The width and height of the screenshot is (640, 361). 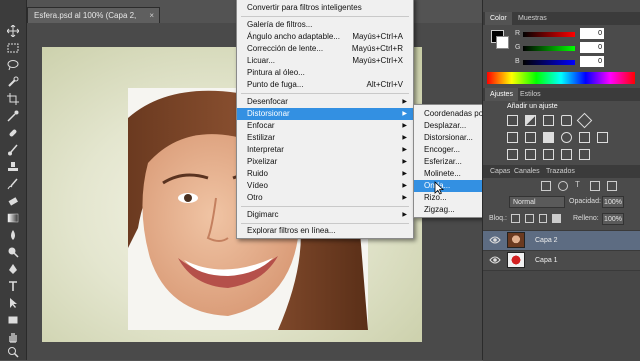 I want to click on lock-label: Bloq.:, so click(x=498, y=218).